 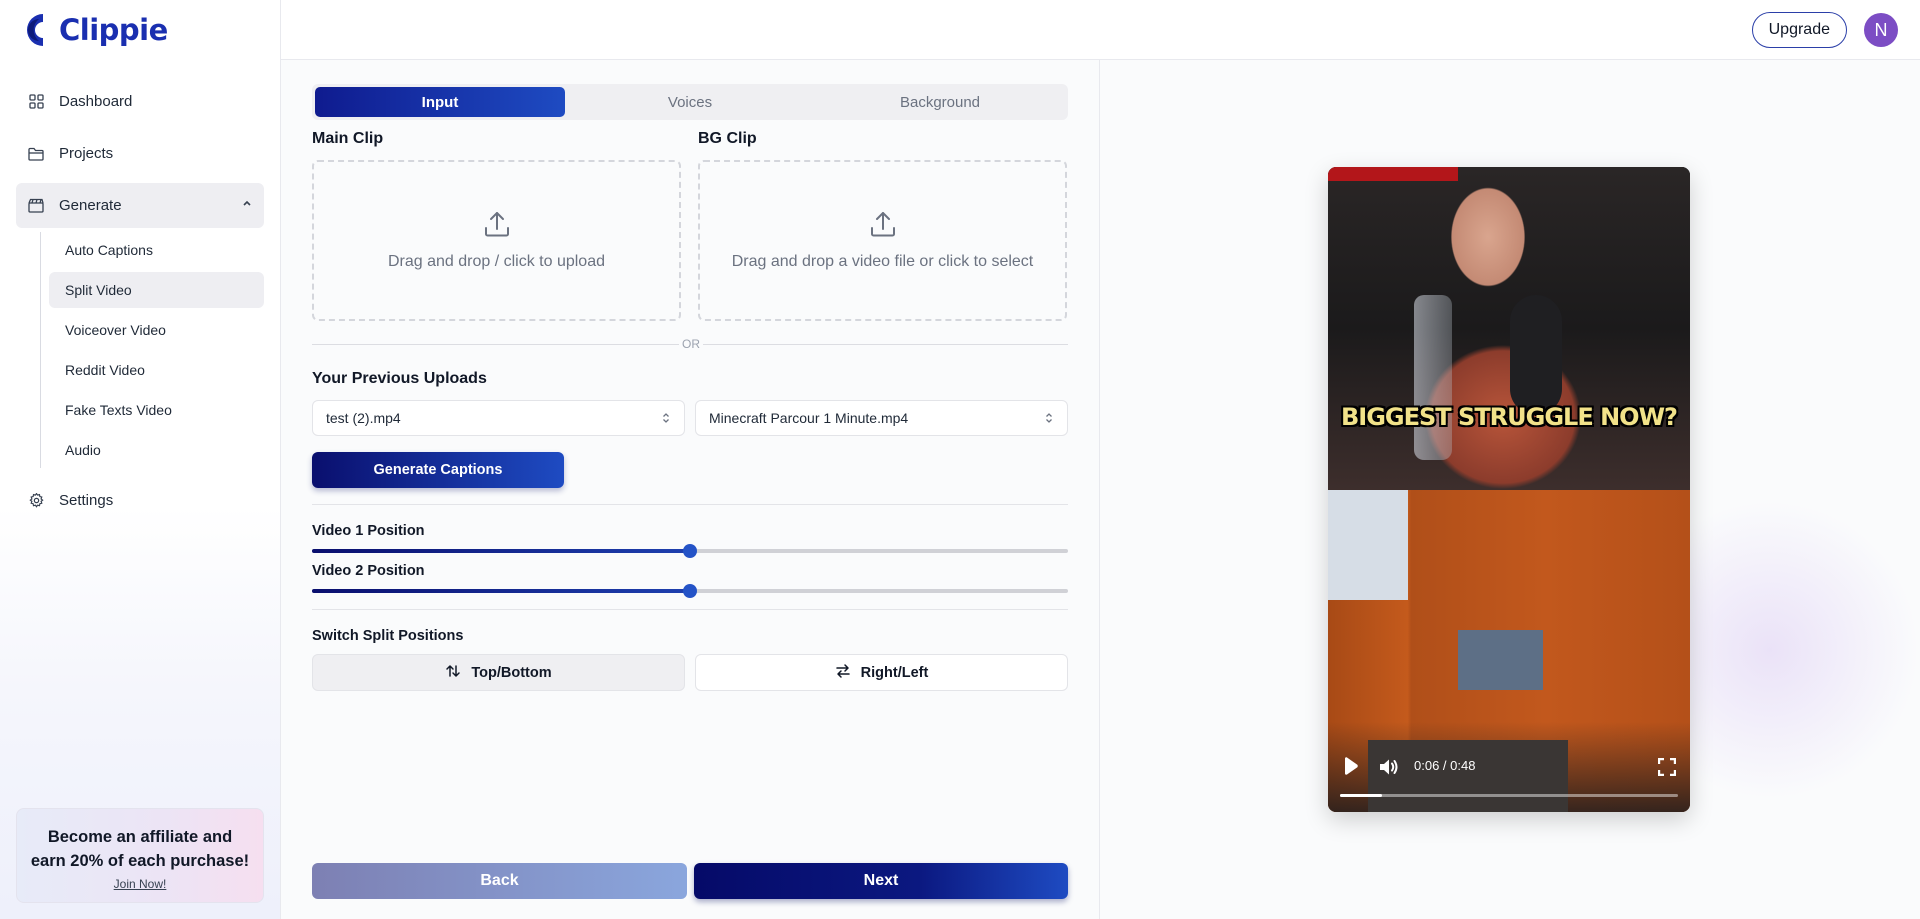 I want to click on sidebar-item-label: Dashboard, so click(x=96, y=101).